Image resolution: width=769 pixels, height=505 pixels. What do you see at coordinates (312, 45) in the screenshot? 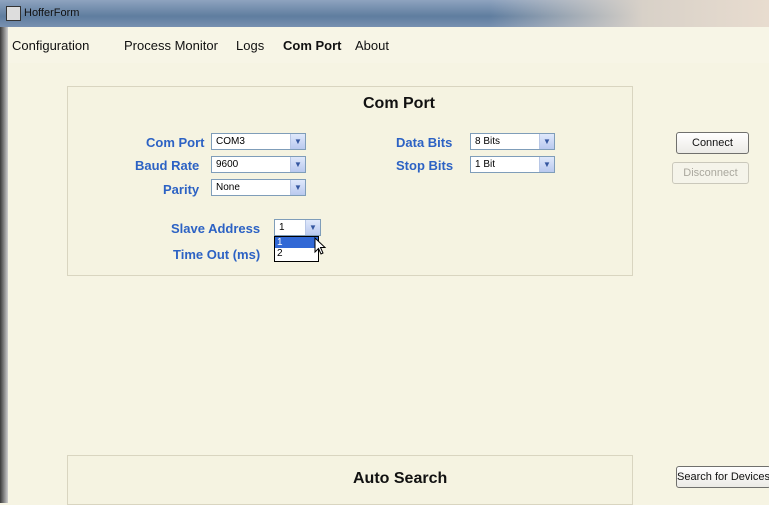
I see `menu-item-com-port: Com Port` at bounding box center [312, 45].